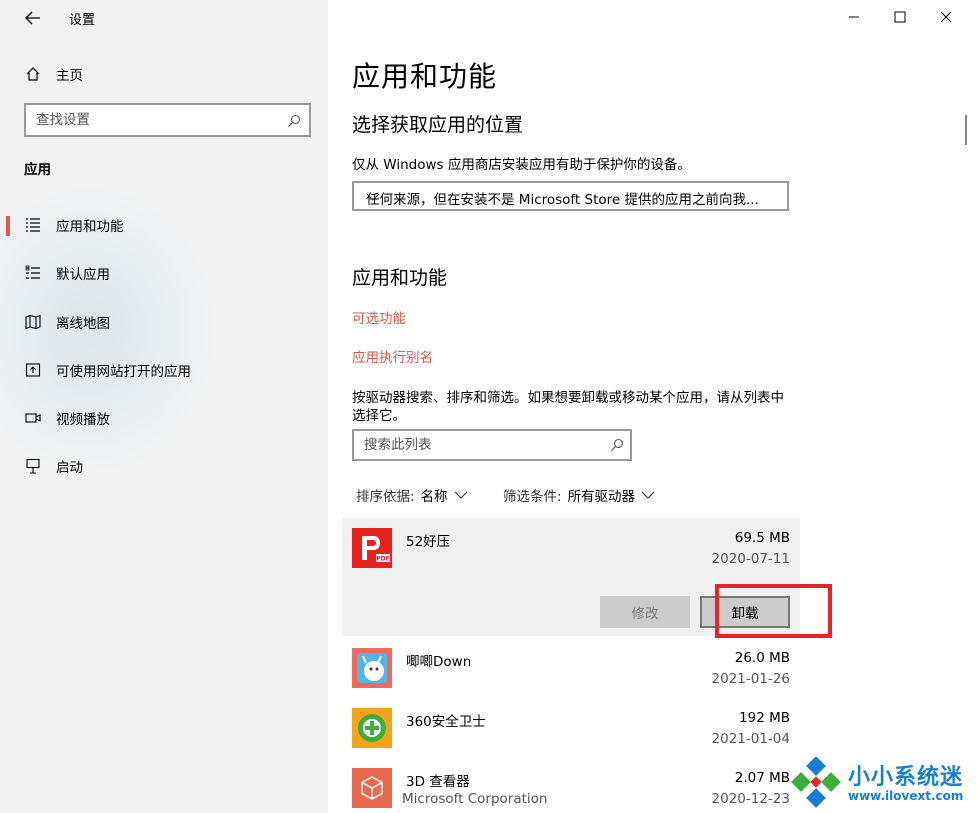 The height and width of the screenshot is (813, 977). What do you see at coordinates (33, 273) in the screenshot?
I see `default-apps-icon` at bounding box center [33, 273].